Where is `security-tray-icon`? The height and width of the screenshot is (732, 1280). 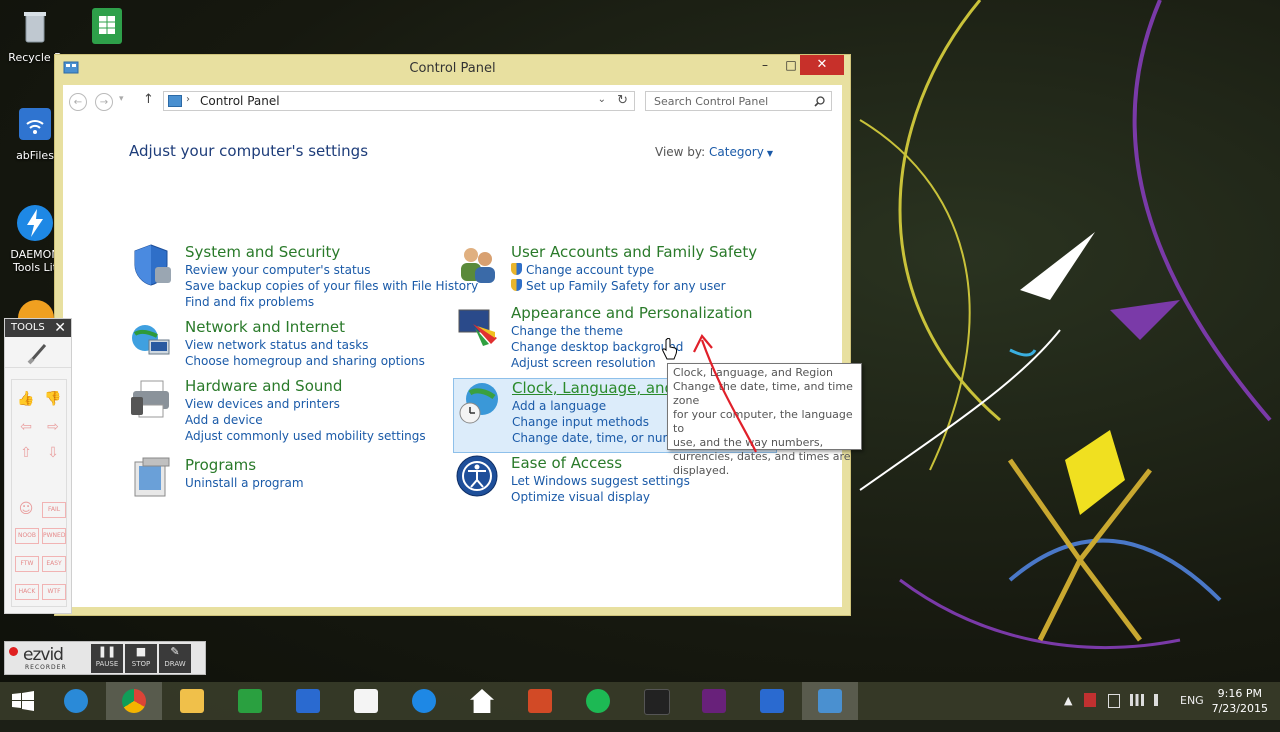 security-tray-icon is located at coordinates (1090, 700).